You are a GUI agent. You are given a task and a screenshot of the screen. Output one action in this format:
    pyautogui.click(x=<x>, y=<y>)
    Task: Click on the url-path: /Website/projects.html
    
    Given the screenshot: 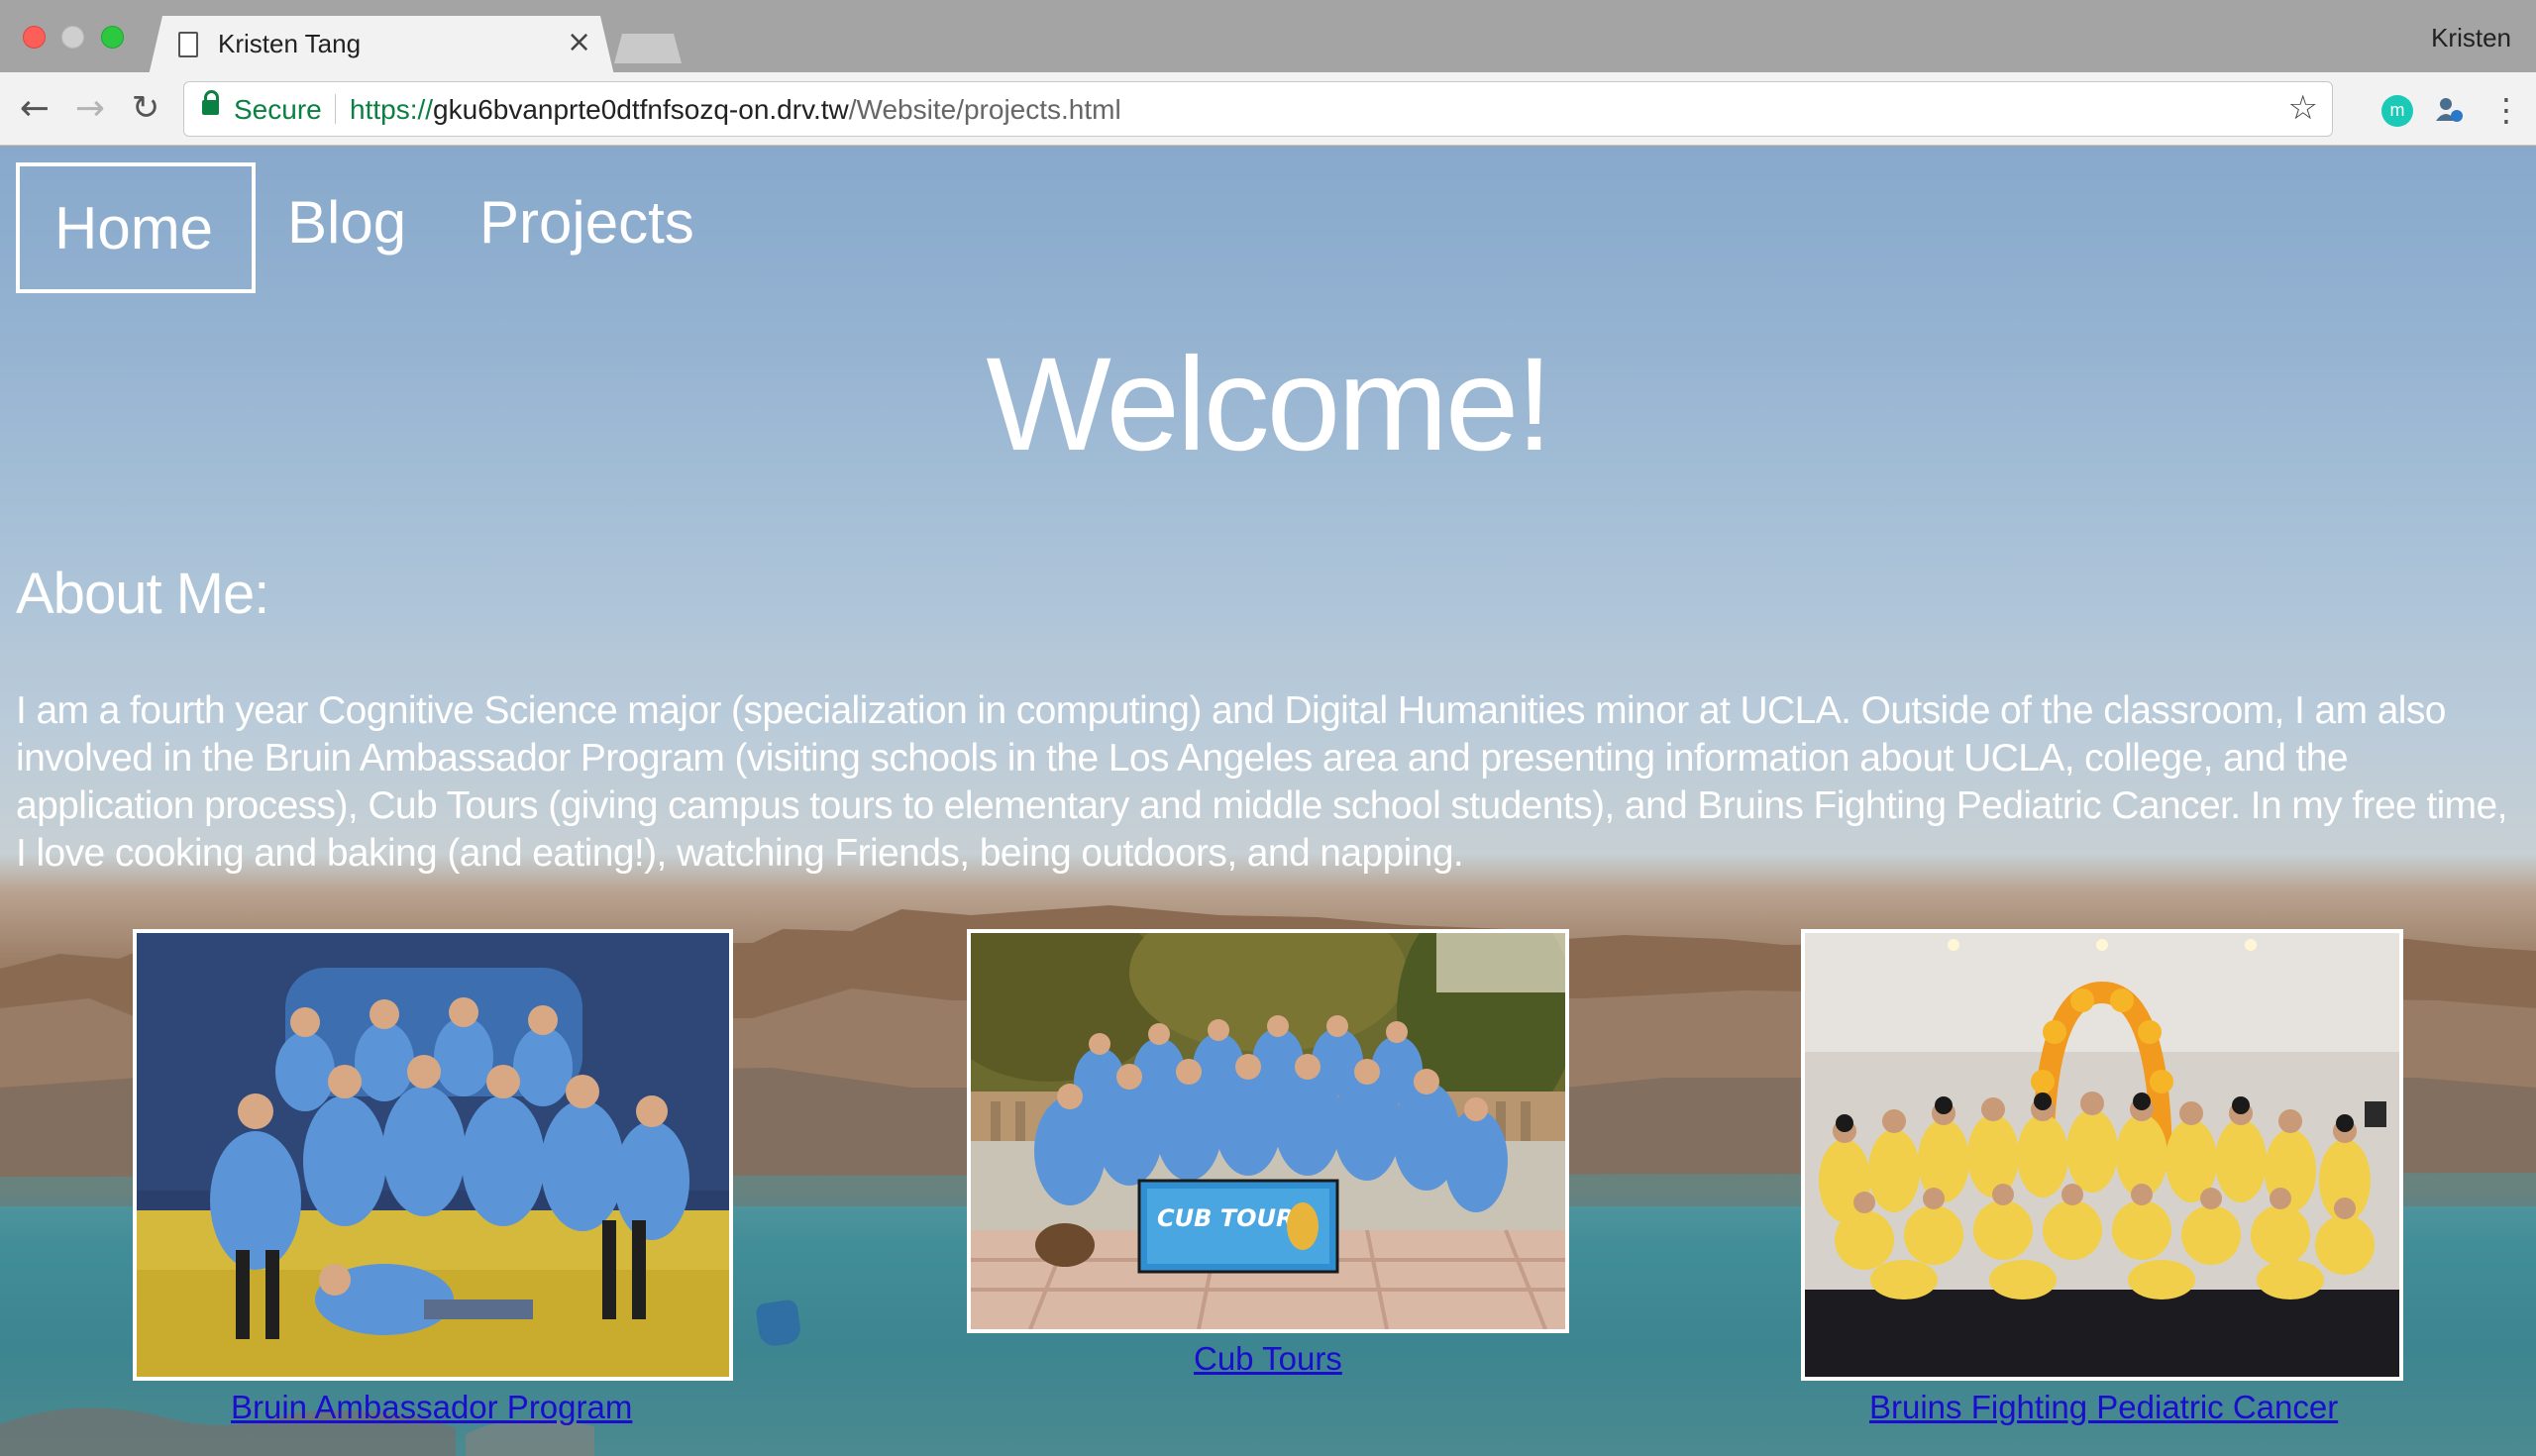 What is the action you would take?
    pyautogui.click(x=984, y=109)
    